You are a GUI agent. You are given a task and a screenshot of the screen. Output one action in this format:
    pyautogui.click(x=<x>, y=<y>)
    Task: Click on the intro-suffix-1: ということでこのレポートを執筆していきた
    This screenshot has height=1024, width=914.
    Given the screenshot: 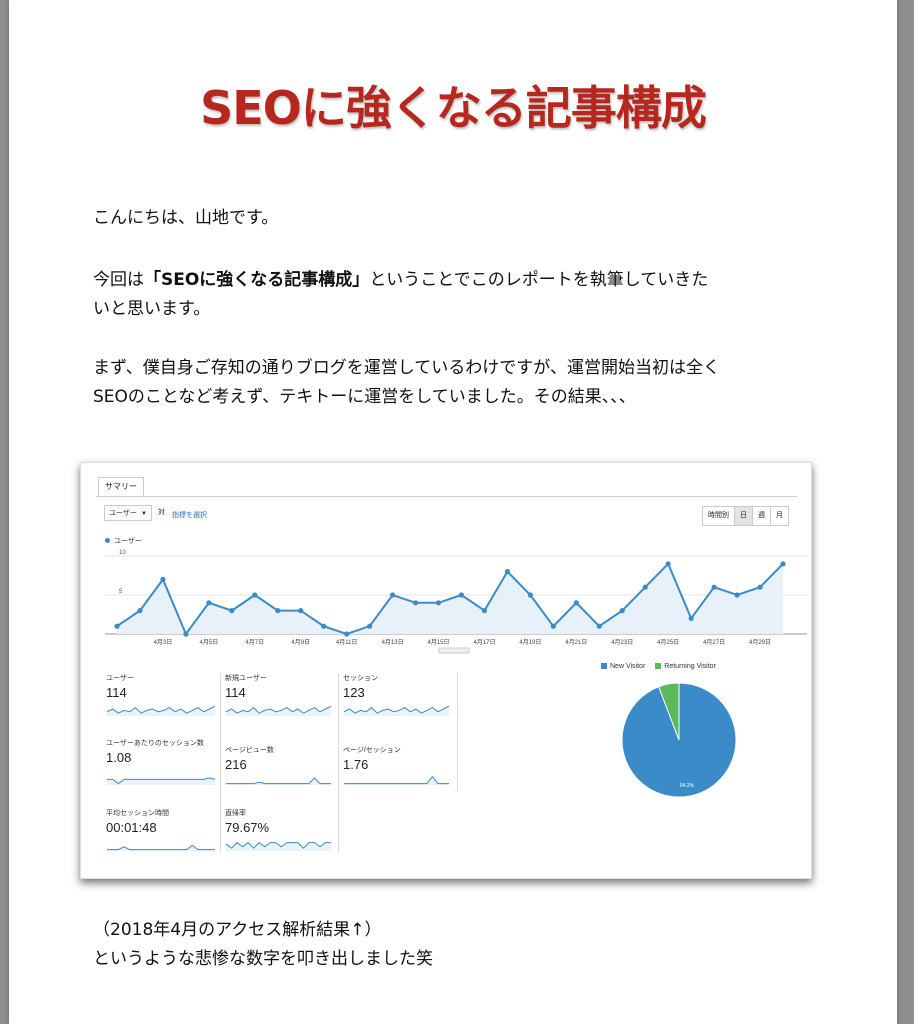 What is the action you would take?
    pyautogui.click(x=539, y=280)
    